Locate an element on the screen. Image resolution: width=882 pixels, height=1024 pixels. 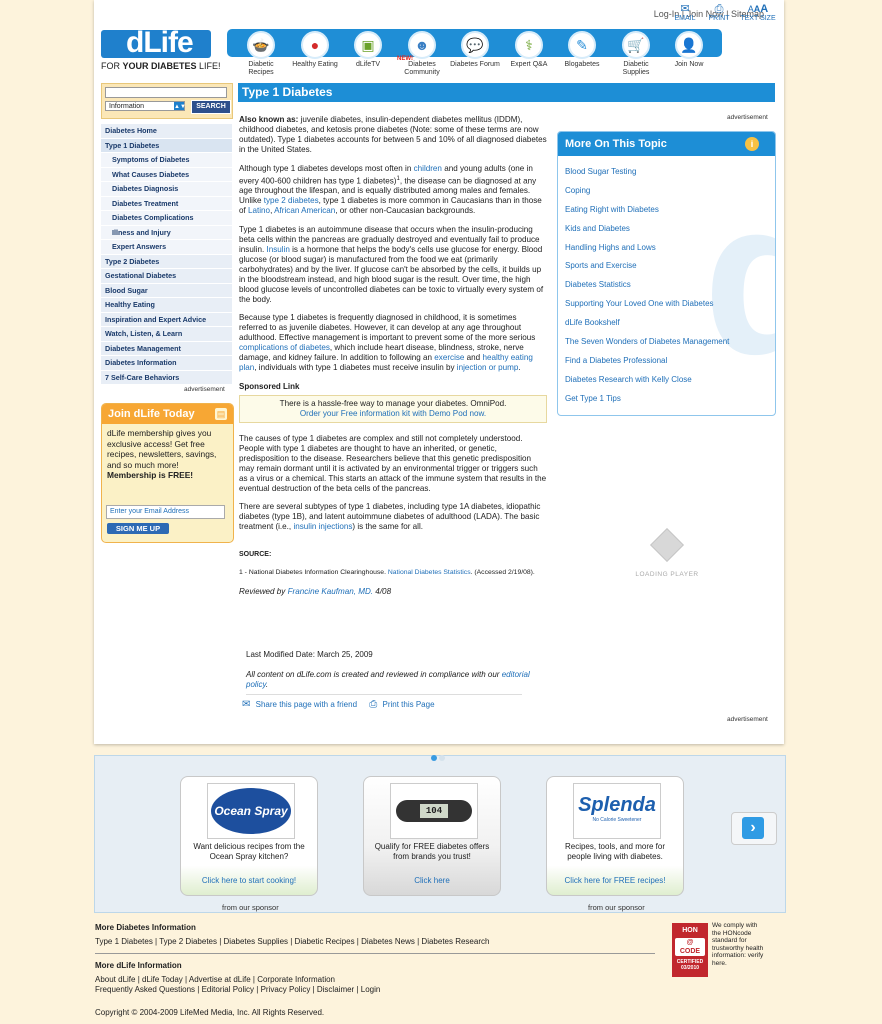
topic-link: Handling Highs and Lows is located at coordinates (670, 248).